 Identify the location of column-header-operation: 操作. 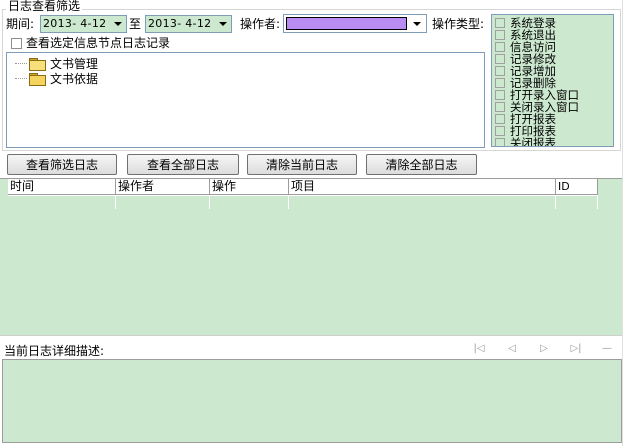
(249, 187).